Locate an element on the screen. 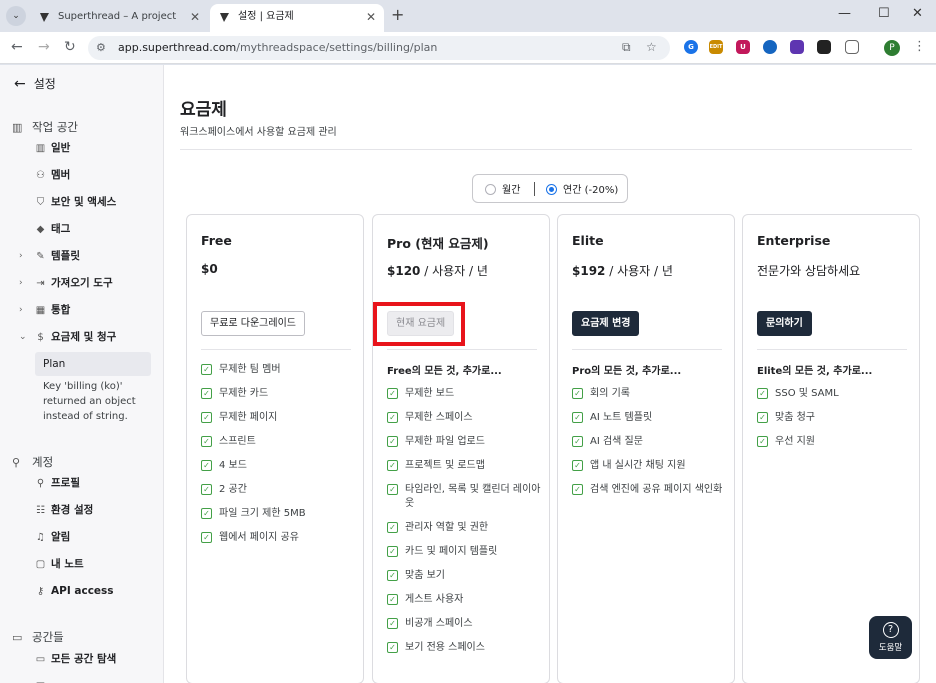  downgrade-button: 무료로 다운그레이드 is located at coordinates (253, 323).